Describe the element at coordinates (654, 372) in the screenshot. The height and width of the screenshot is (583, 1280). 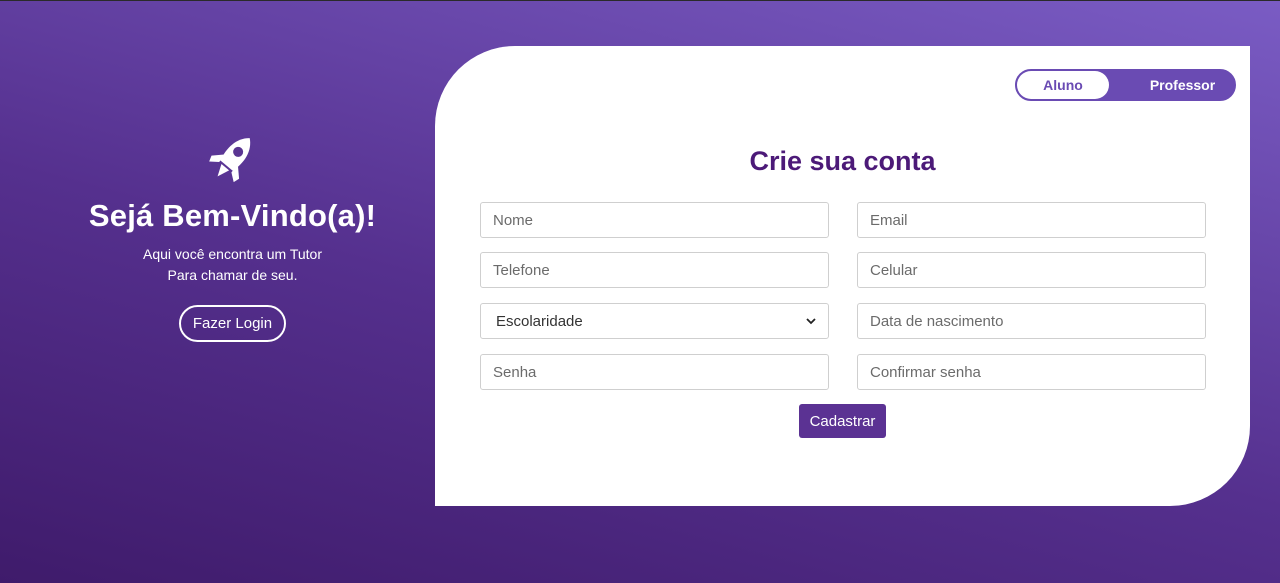
I see `password-field` at that location.